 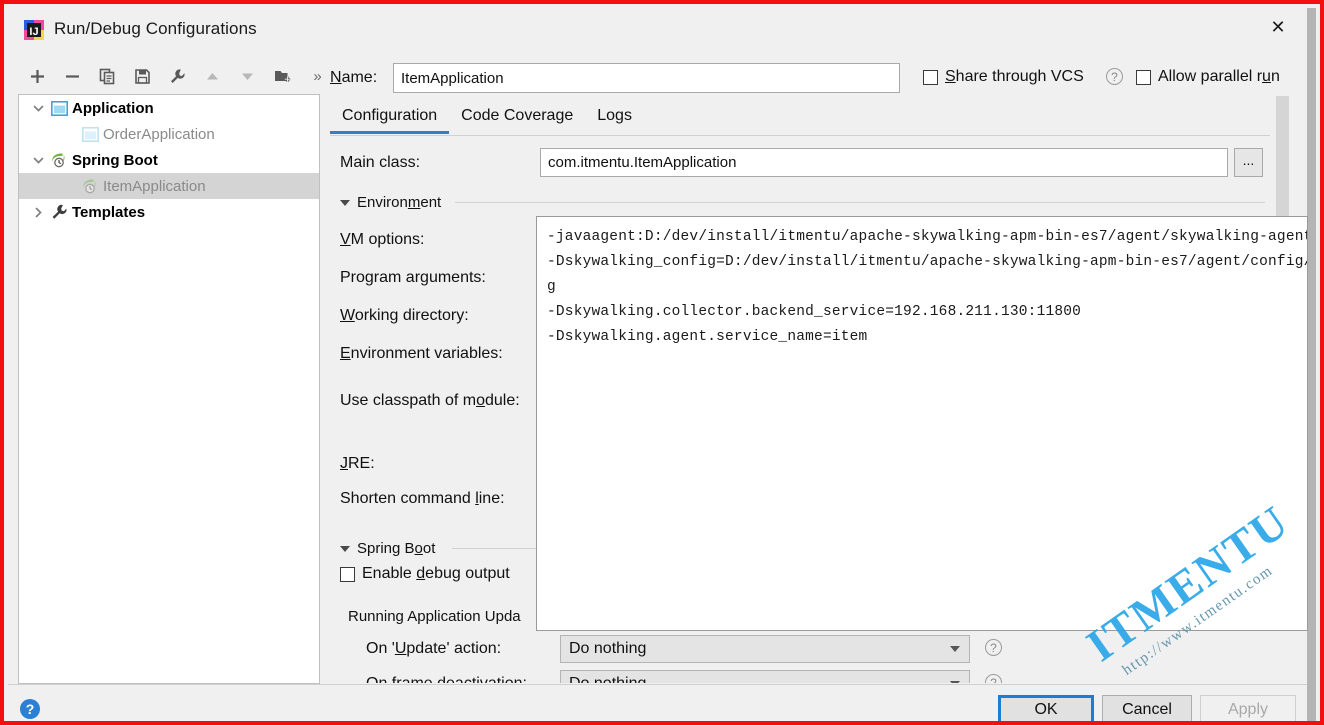 What do you see at coordinates (765, 649) in the screenshot?
I see `on-update-action-select: Do nothing` at bounding box center [765, 649].